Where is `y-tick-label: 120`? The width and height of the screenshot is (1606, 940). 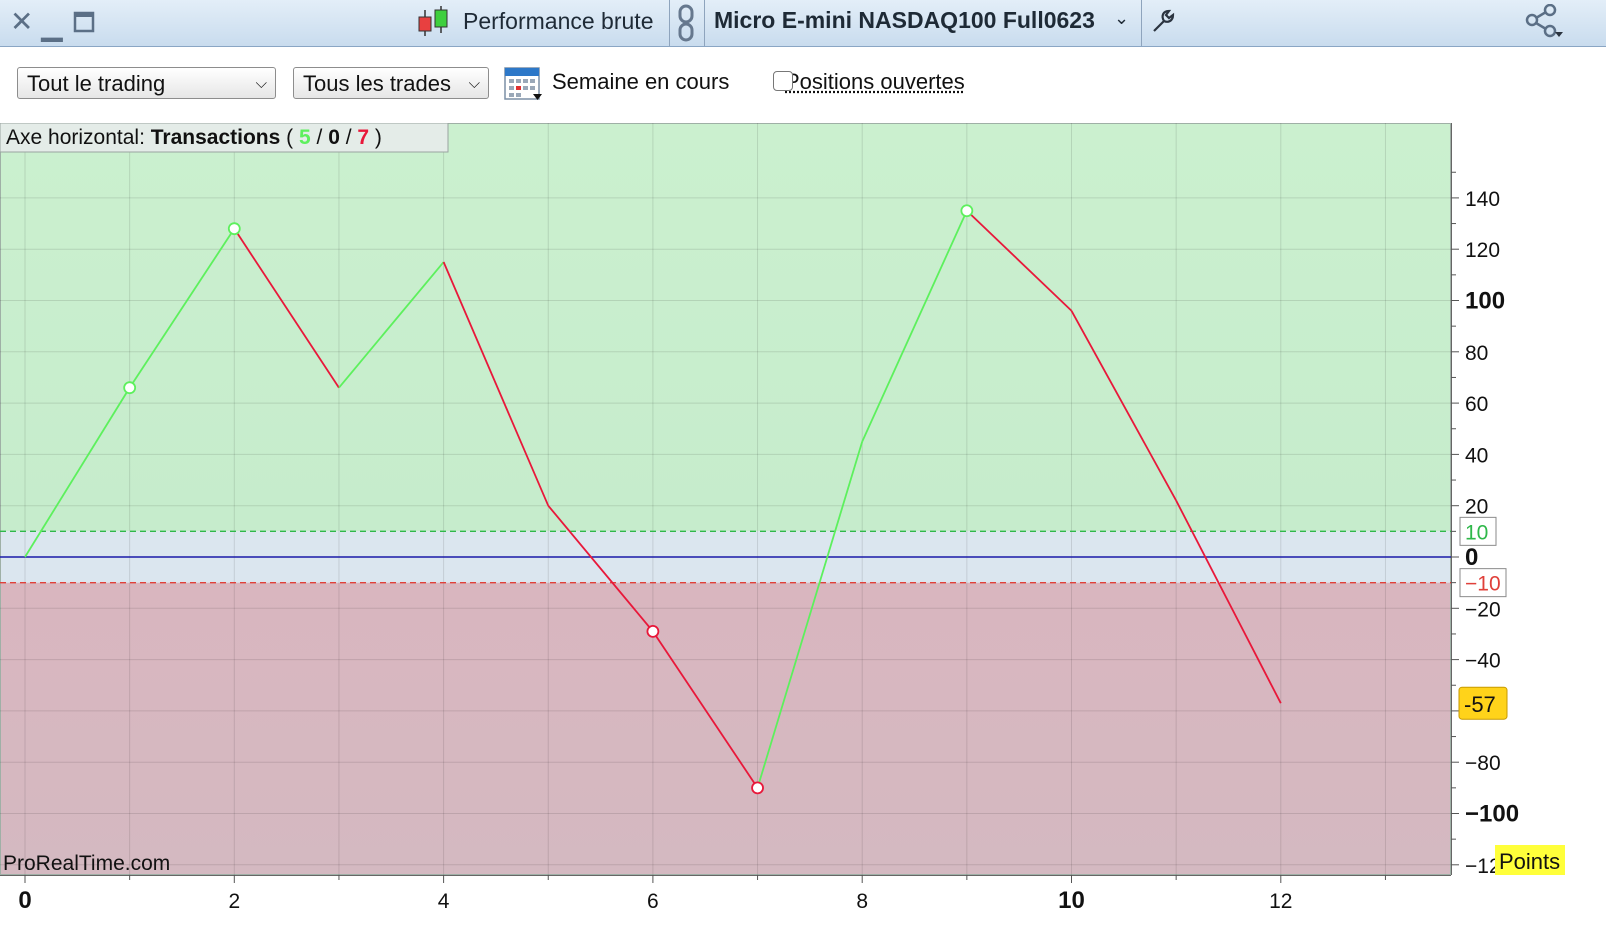
y-tick-label: 120 is located at coordinates (1482, 250).